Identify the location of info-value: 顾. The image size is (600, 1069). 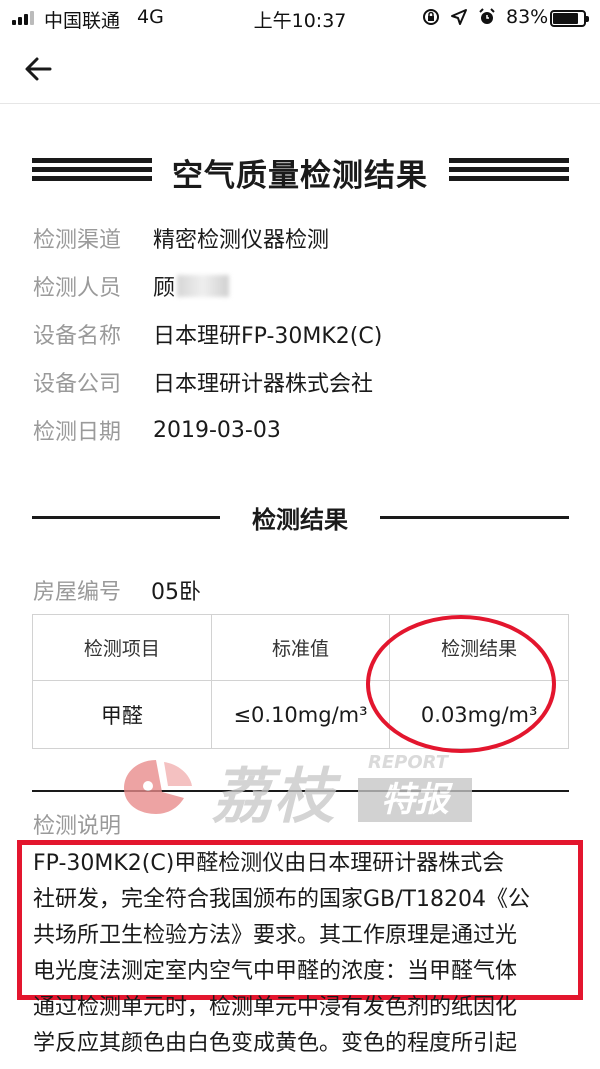
(164, 288).